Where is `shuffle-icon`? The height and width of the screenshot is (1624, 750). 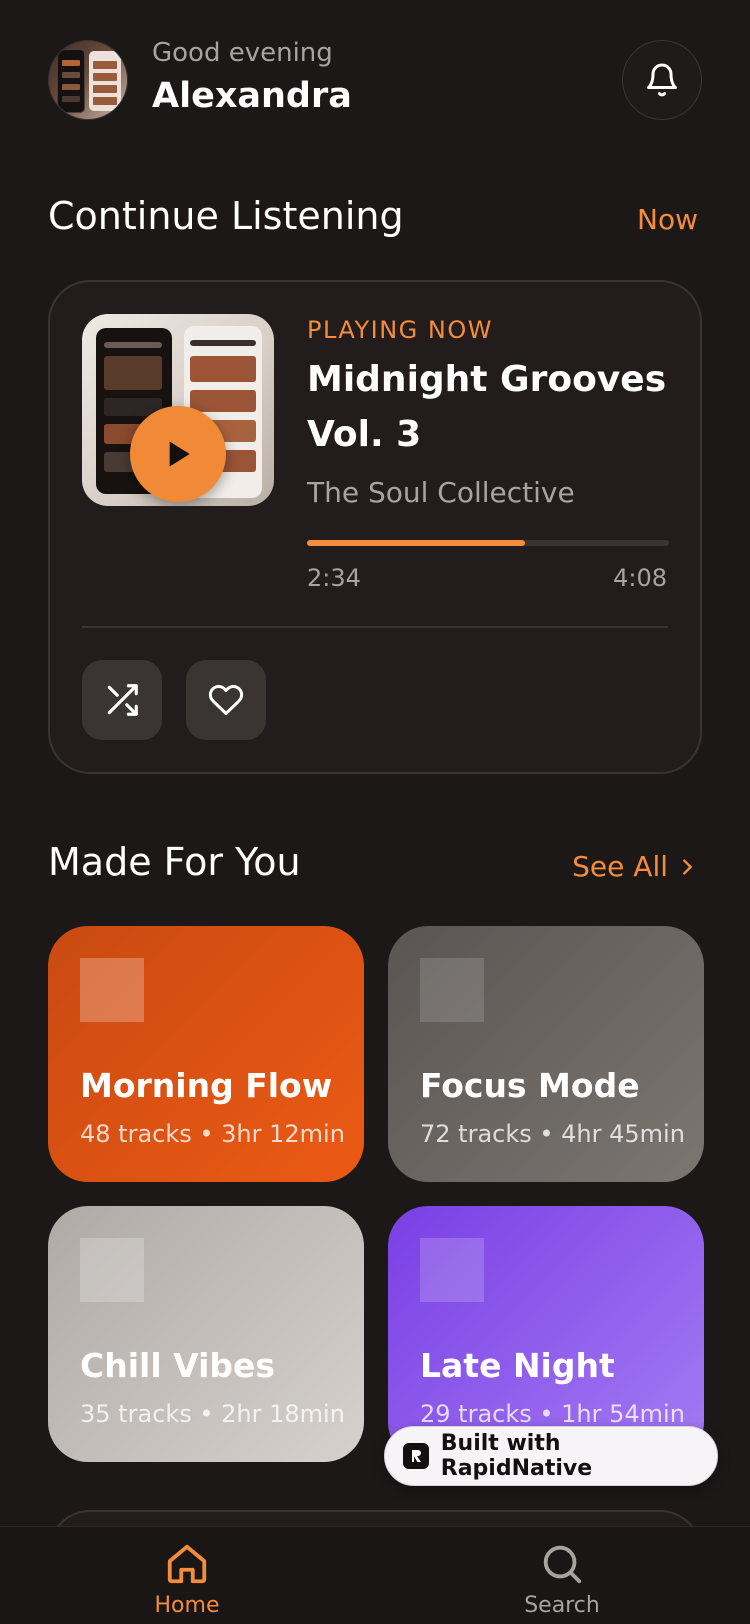 shuffle-icon is located at coordinates (122, 700).